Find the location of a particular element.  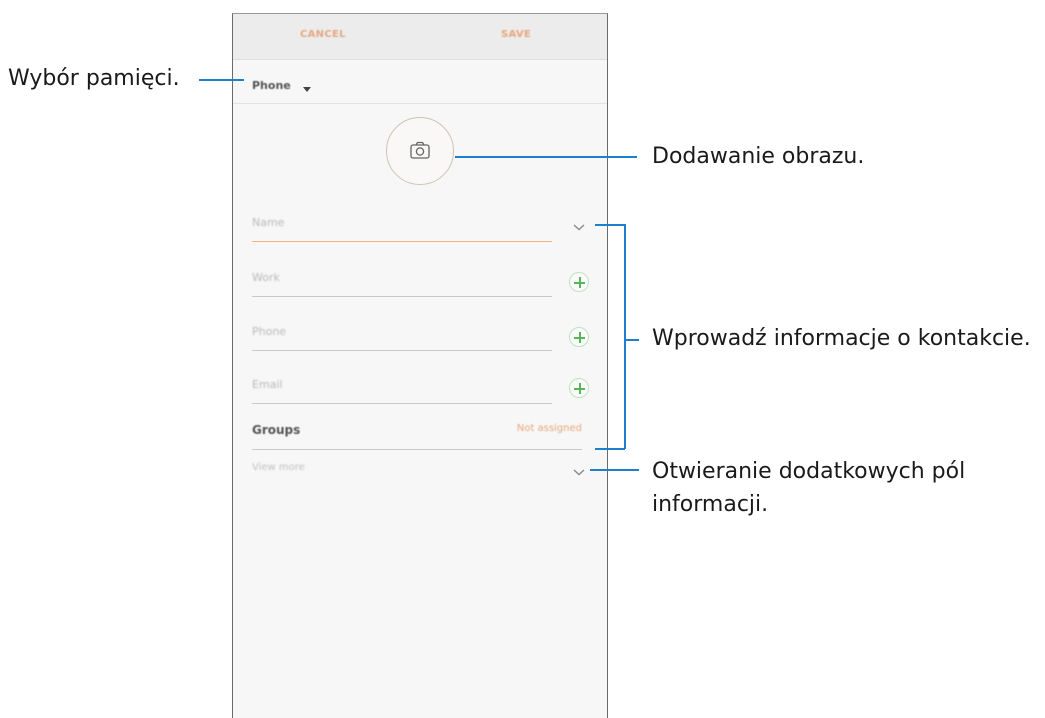

callout-storage: Wybór pamięci. is located at coordinates (94, 78).